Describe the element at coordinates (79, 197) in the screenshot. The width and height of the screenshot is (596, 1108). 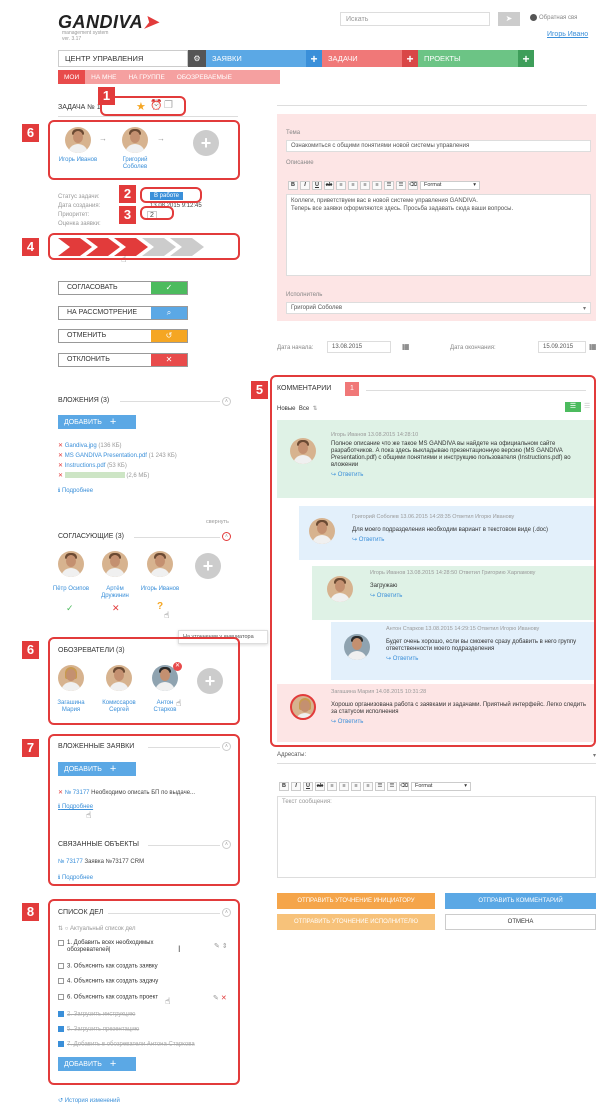
I see `status-label: Статус задачи:` at that location.